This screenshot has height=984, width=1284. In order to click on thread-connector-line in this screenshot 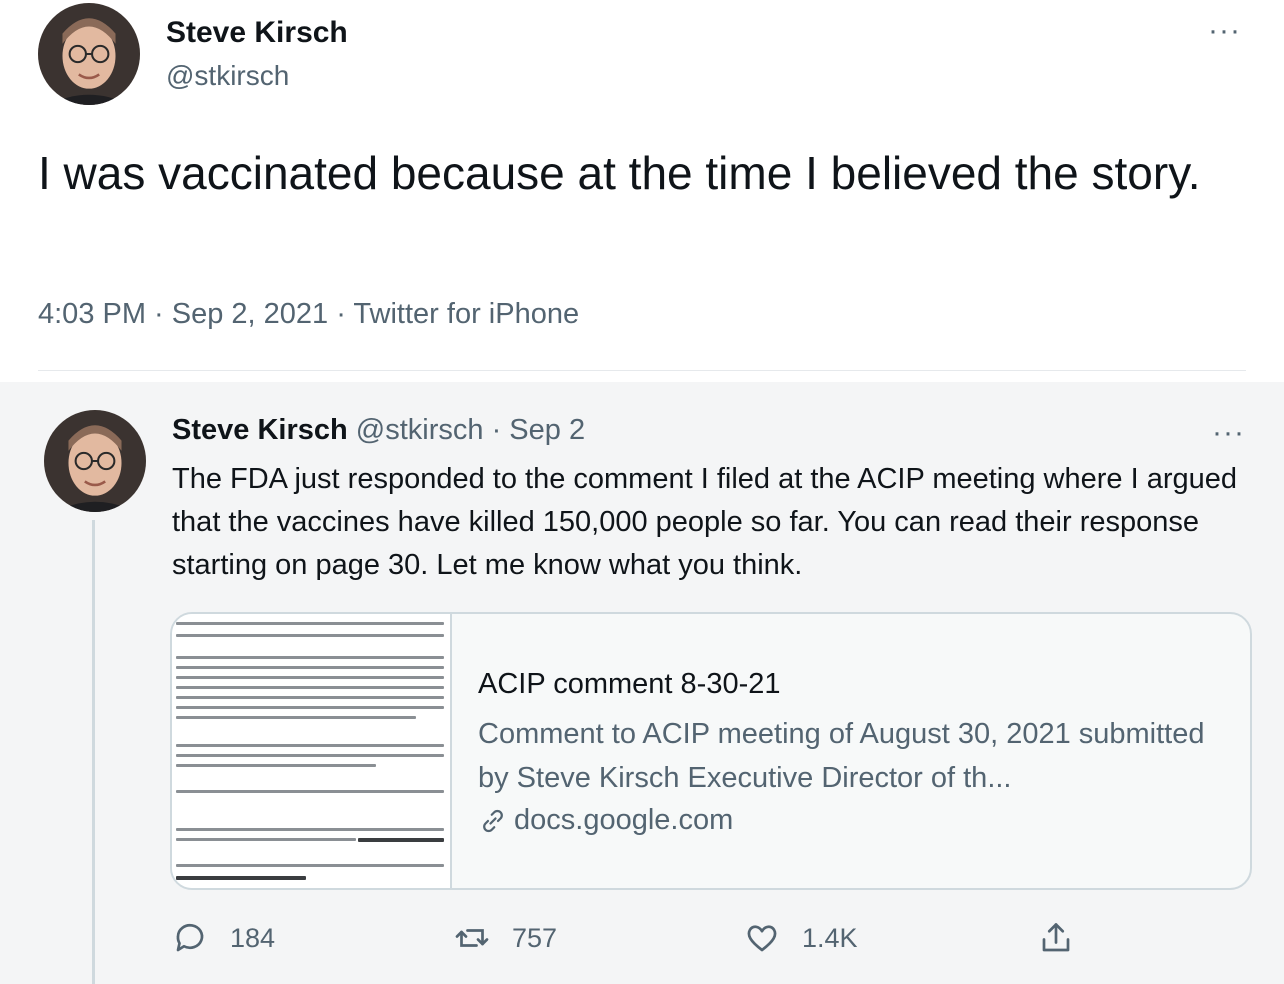, I will do `click(93, 752)`.